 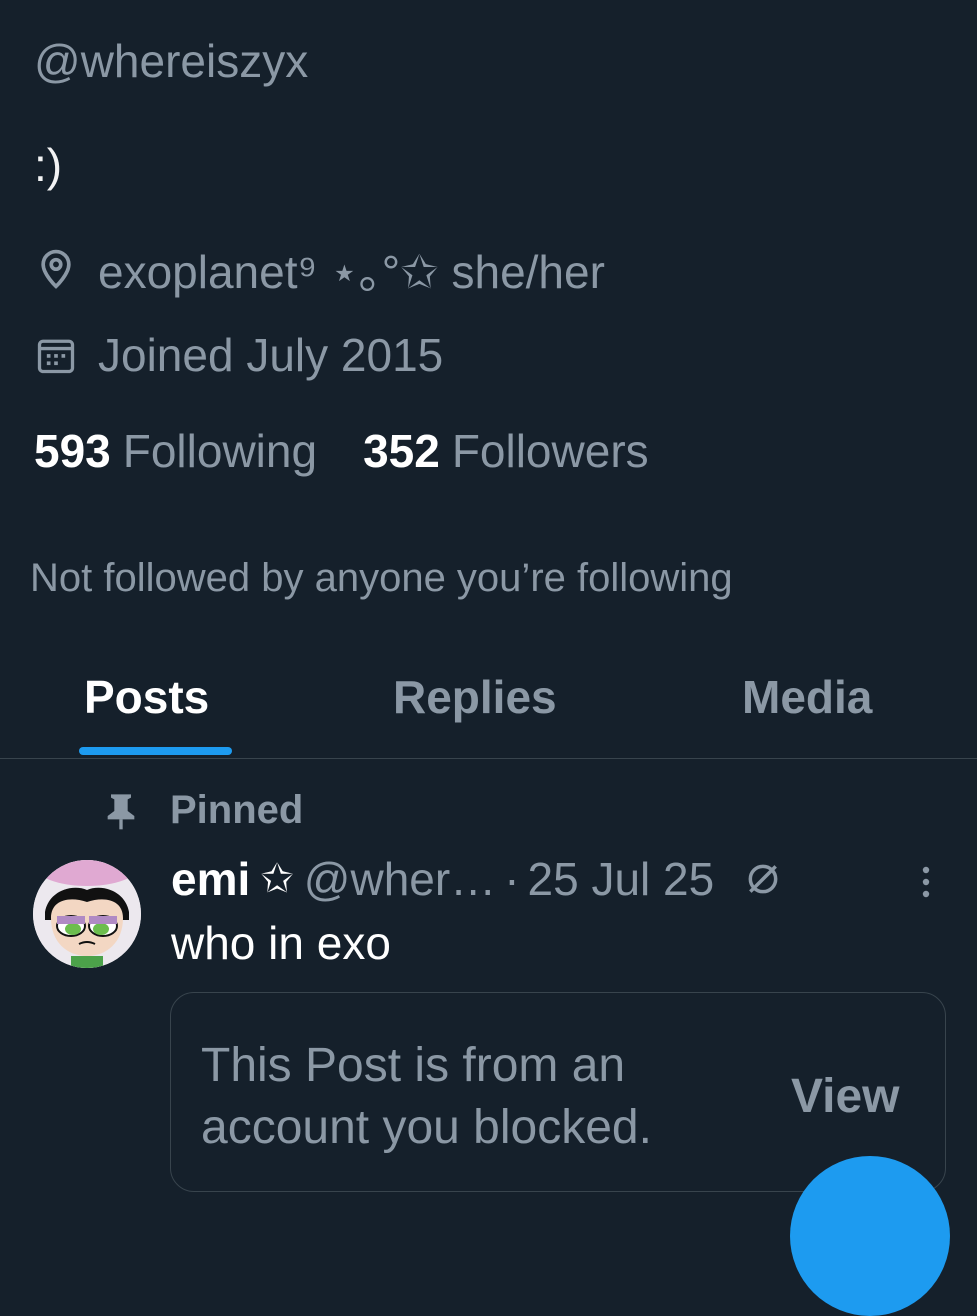 I want to click on following-link: 593 Following, so click(x=175, y=451).